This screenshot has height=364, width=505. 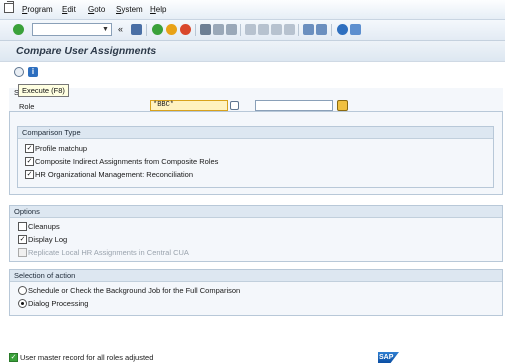 What do you see at coordinates (22, 239) in the screenshot?
I see `display-log-checkbox: ✓` at bounding box center [22, 239].